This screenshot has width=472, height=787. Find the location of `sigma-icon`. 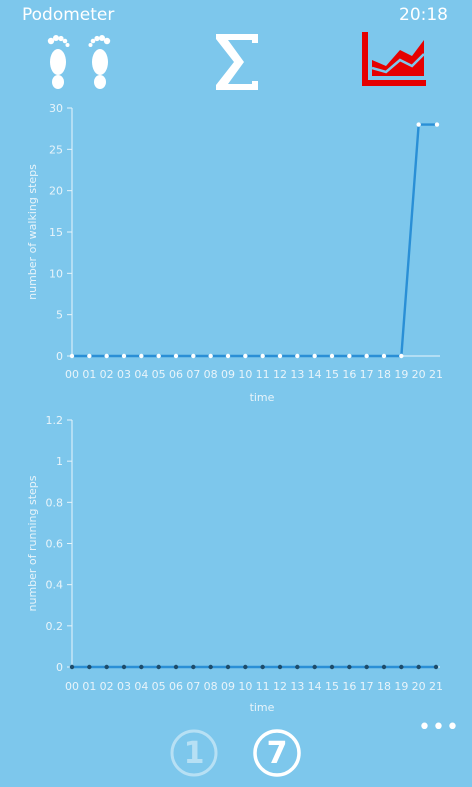

sigma-icon is located at coordinates (237, 62).